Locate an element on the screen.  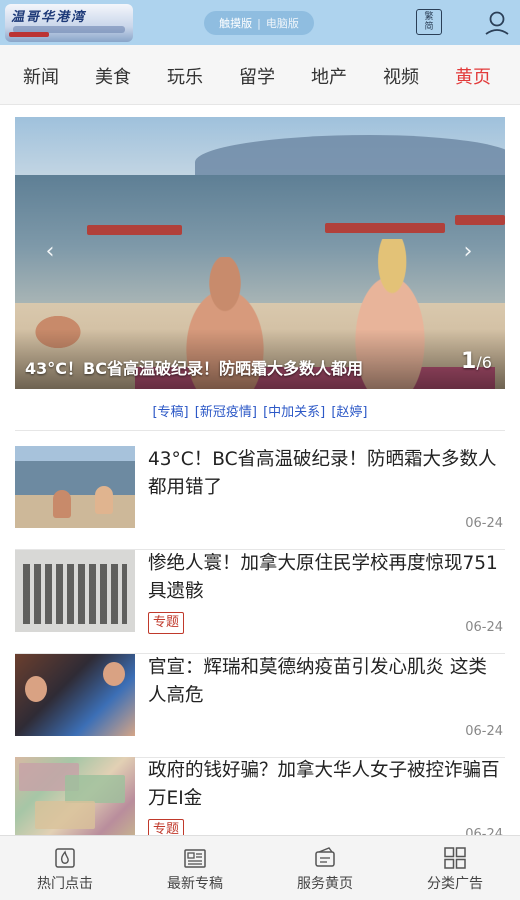
site-logo: 温哥华港湾 is located at coordinates (69, 23).